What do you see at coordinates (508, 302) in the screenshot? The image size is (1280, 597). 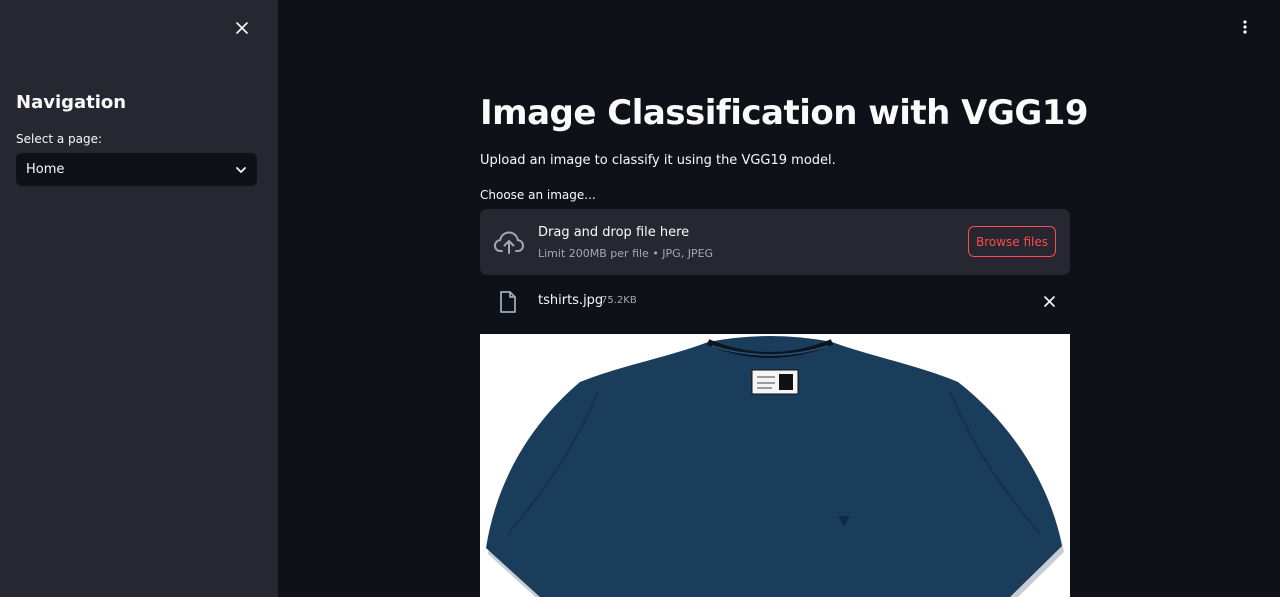 I see `file-icon` at bounding box center [508, 302].